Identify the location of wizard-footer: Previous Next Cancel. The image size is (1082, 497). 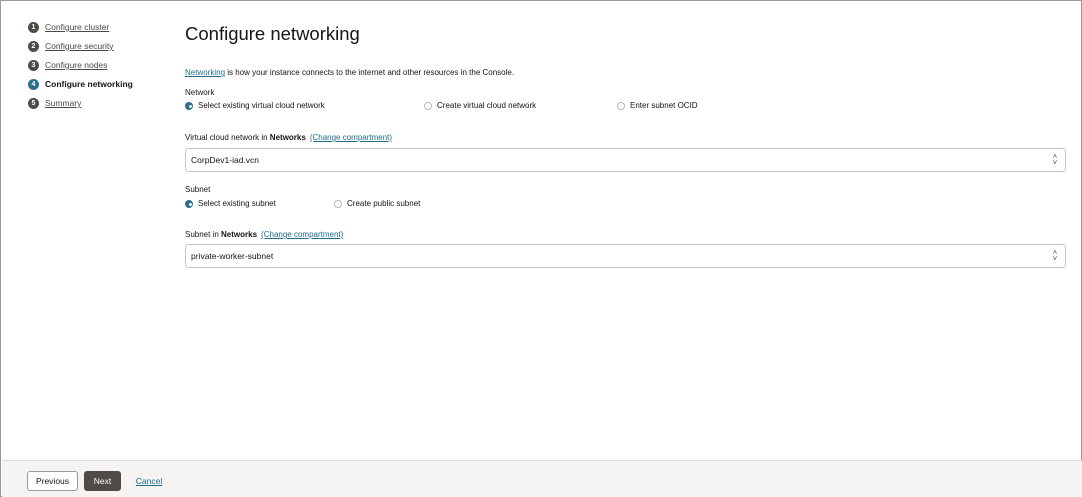
(542, 478).